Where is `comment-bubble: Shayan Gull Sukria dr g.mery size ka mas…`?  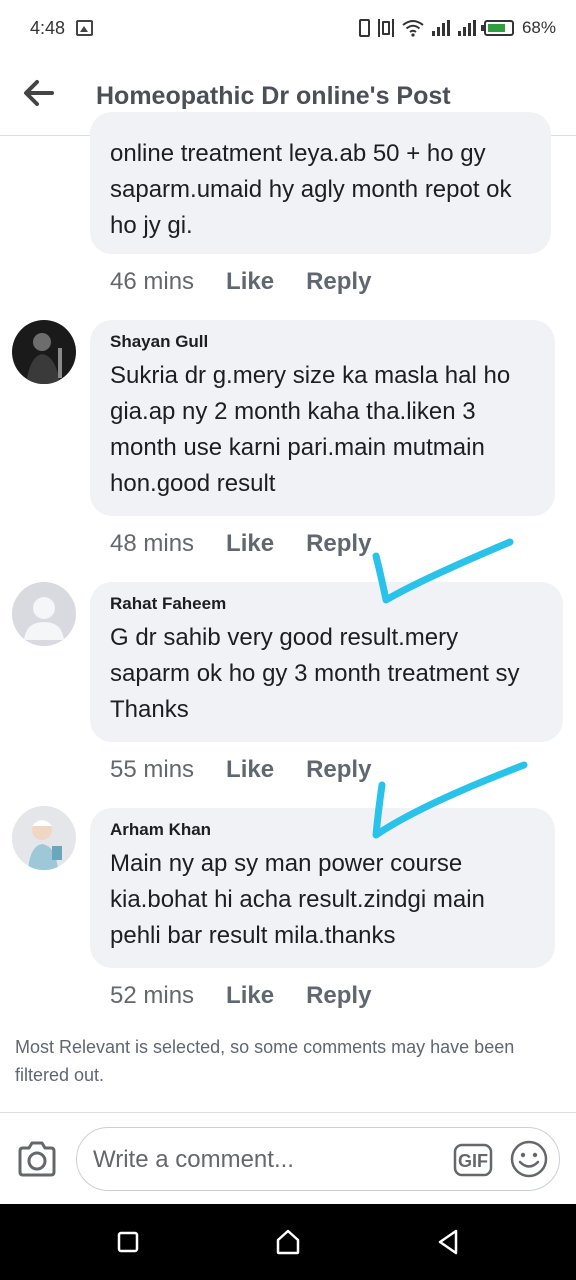 comment-bubble: Shayan Gull Sukria dr g.mery size ka mas… is located at coordinates (322, 418).